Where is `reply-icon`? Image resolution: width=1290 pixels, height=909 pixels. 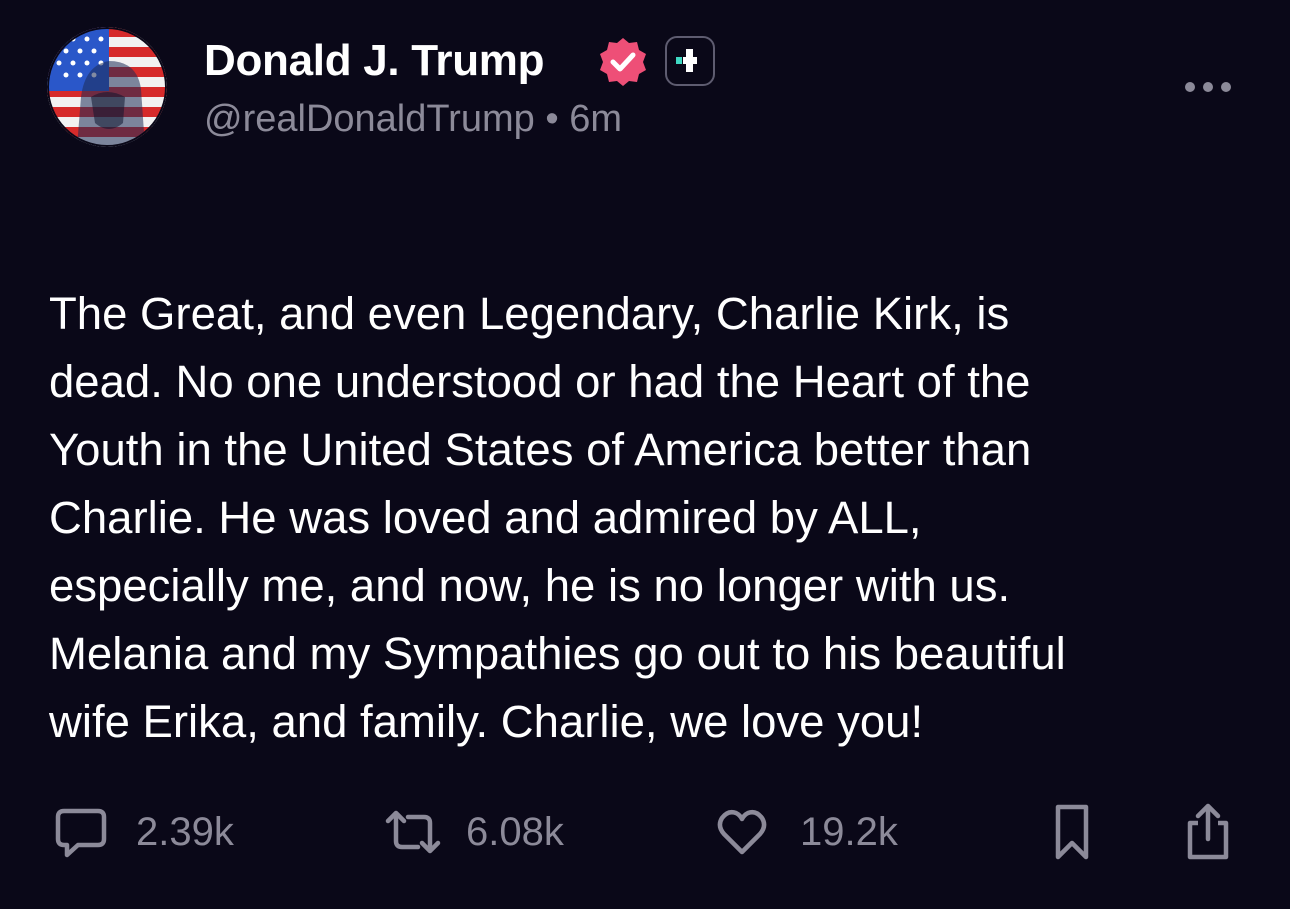
reply-icon is located at coordinates (81, 832).